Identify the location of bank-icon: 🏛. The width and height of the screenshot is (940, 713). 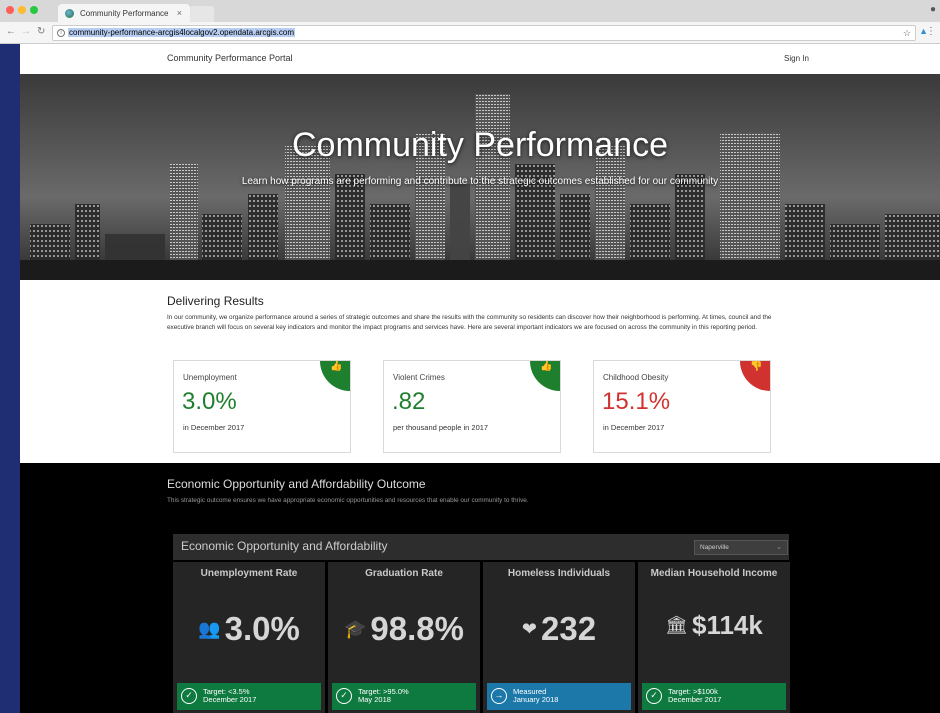
(676, 625).